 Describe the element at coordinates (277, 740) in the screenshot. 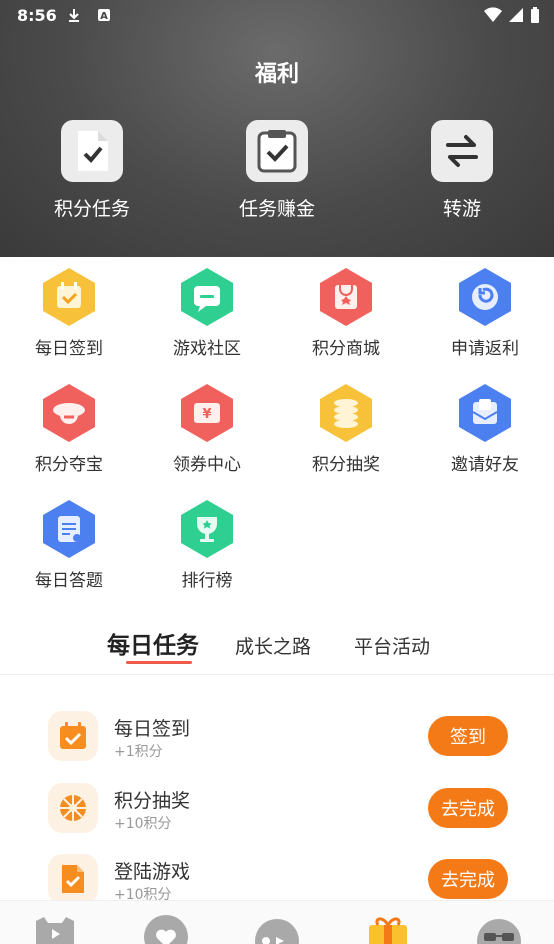

I see `task-row: 每日签到 +1积分 签到` at that location.